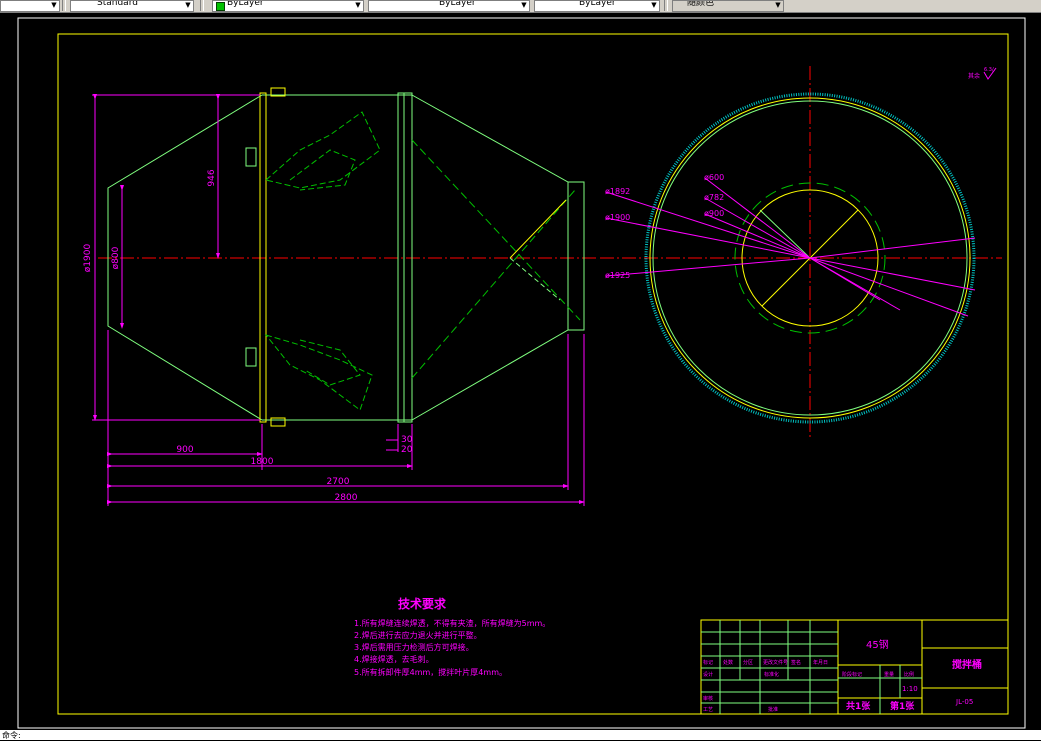 The image size is (1041, 741). I want to click on paddle-lower, so click(318, 372).